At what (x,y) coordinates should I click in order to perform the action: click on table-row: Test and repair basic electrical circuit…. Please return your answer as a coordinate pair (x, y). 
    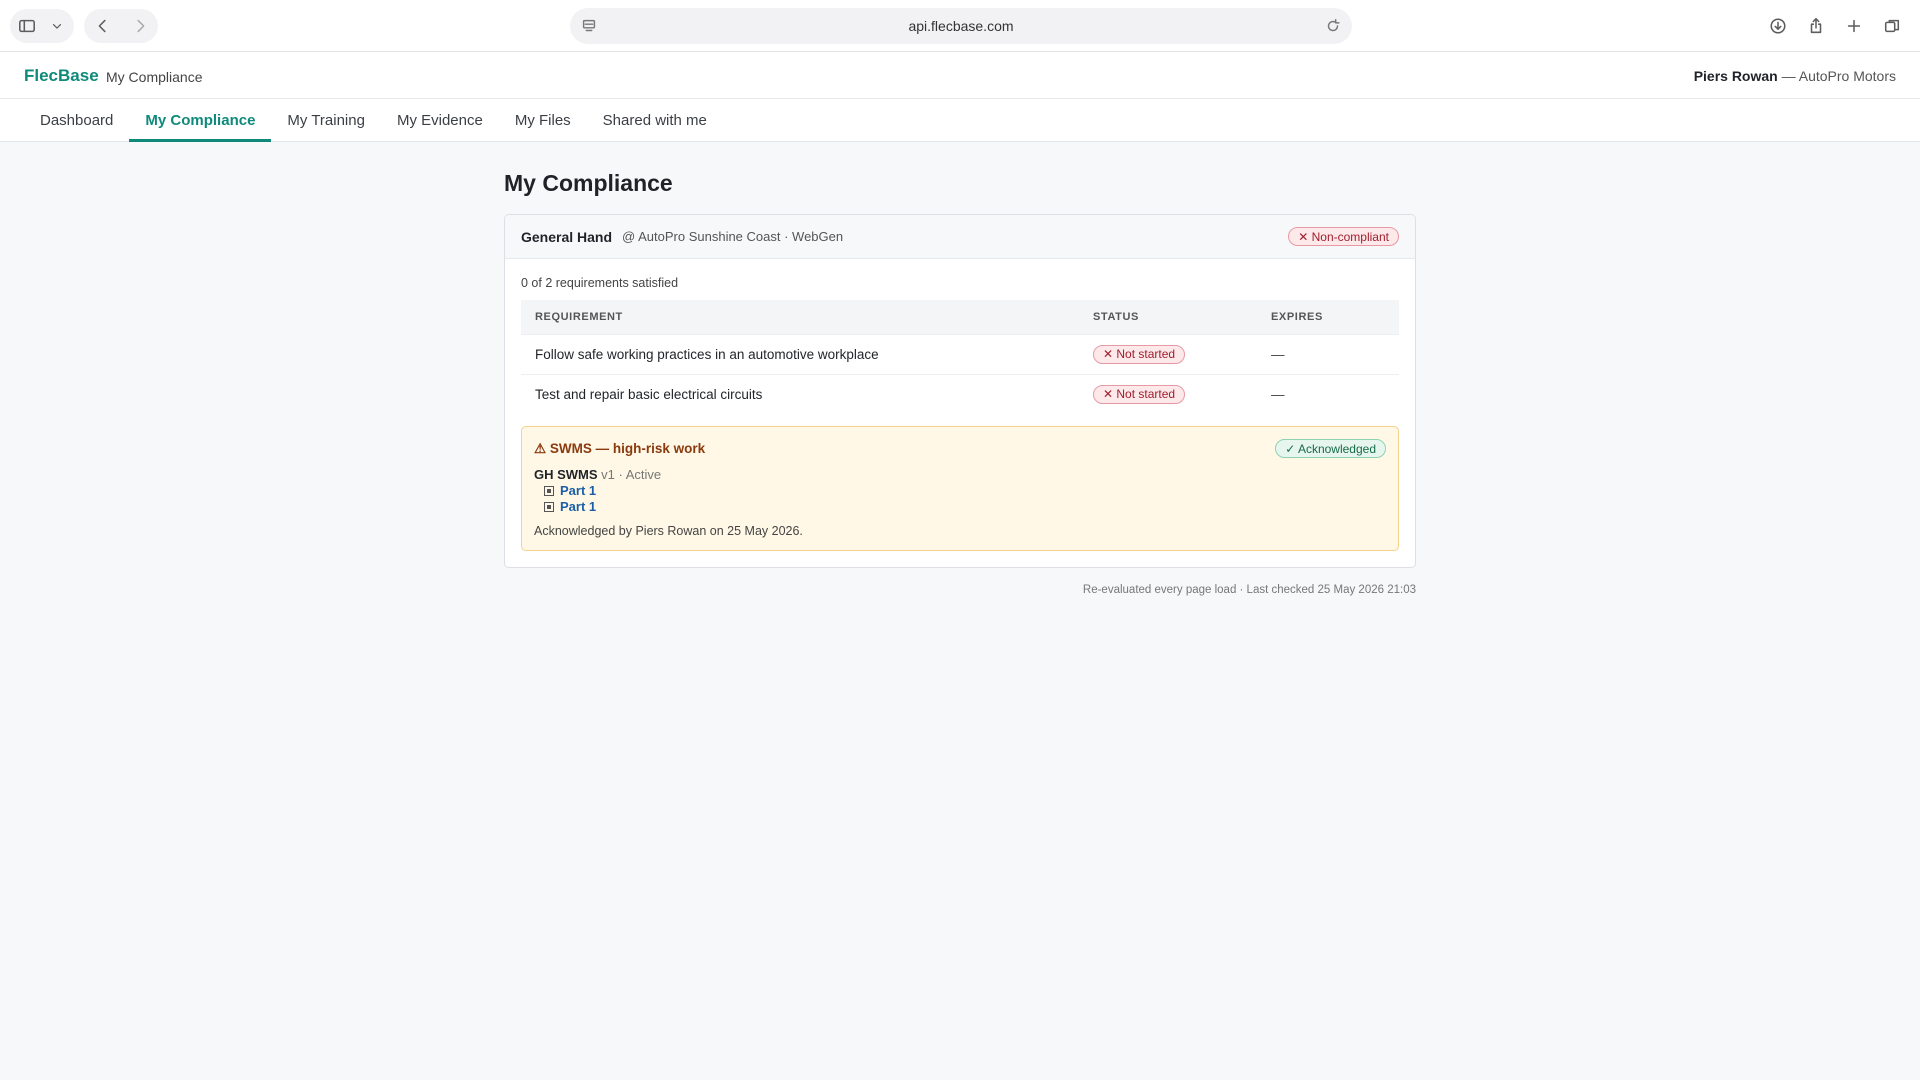
    Looking at the image, I should click on (960, 393).